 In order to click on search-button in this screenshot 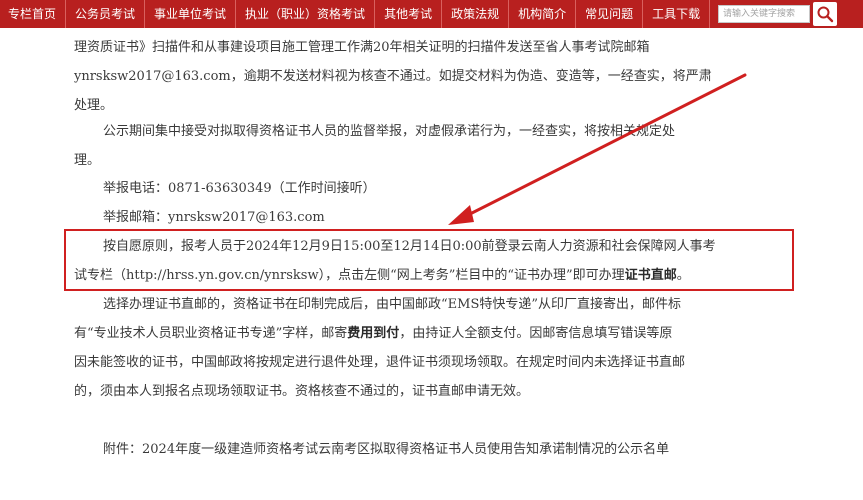, I will do `click(825, 14)`.